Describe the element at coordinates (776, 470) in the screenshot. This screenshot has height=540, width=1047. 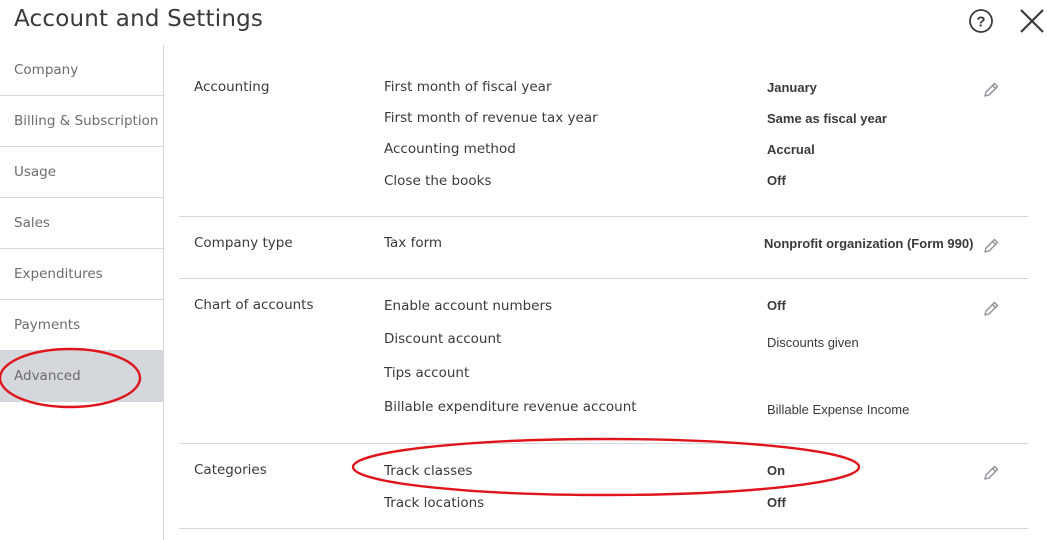
I see `setting-value: On` at that location.